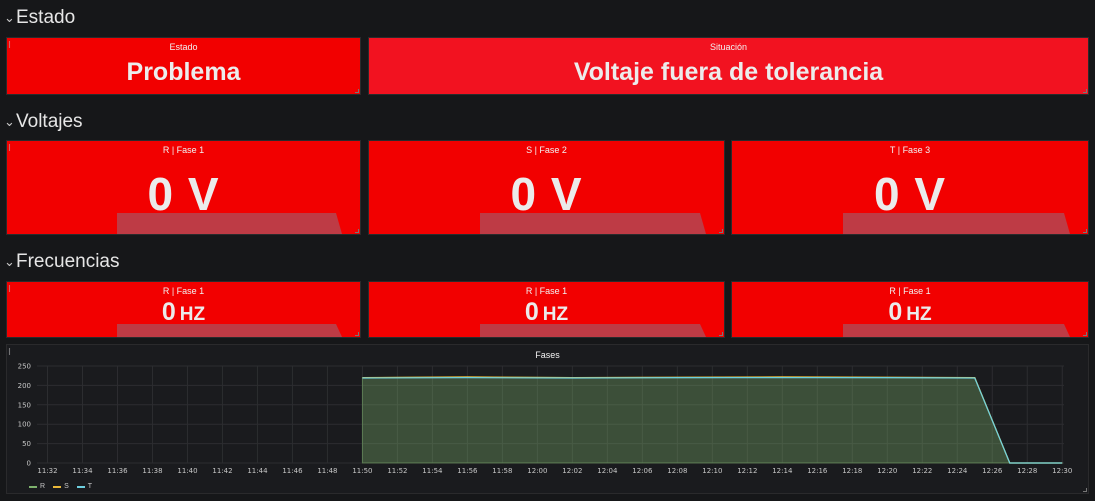  What do you see at coordinates (183, 47) in the screenshot?
I see `panel-title: Estado` at bounding box center [183, 47].